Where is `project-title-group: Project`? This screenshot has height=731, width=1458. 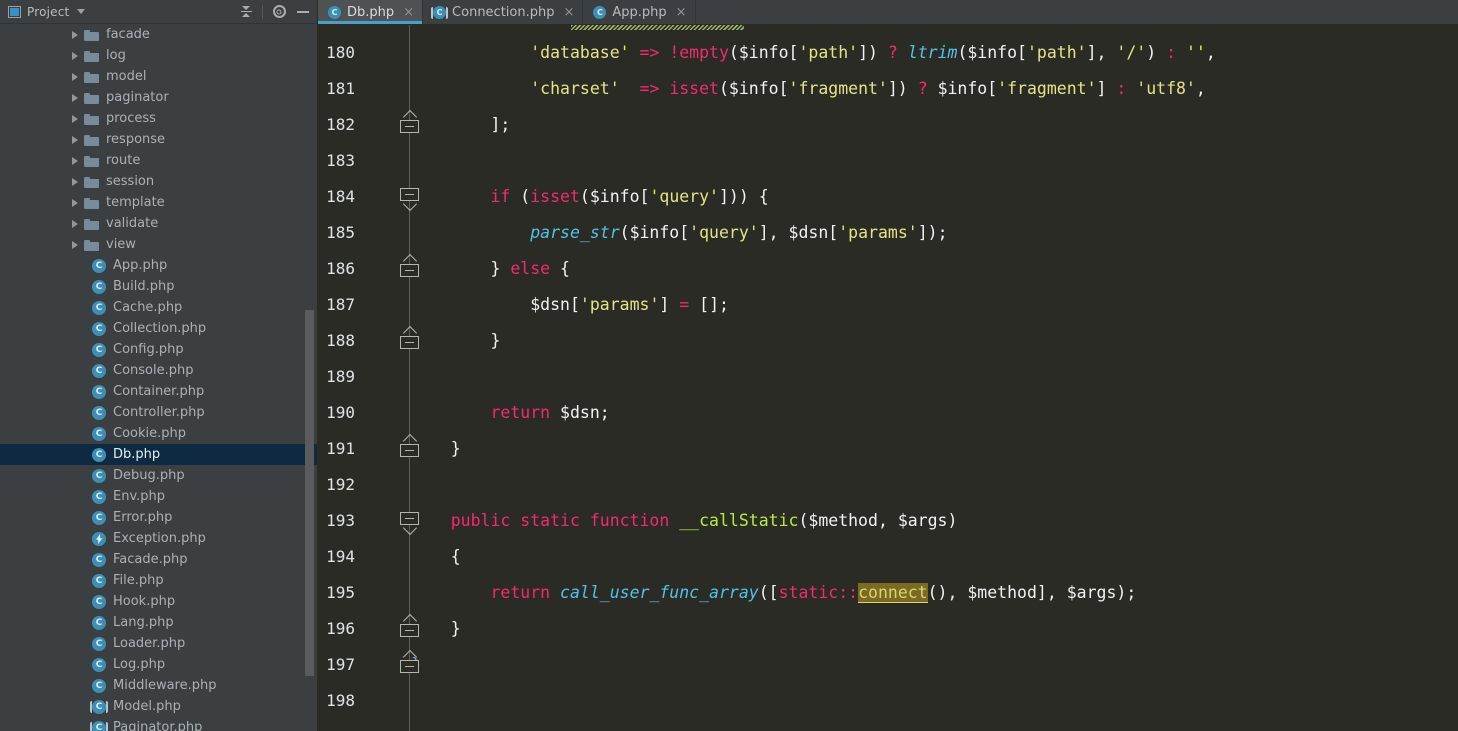
project-title-group: Project is located at coordinates (47, 12).